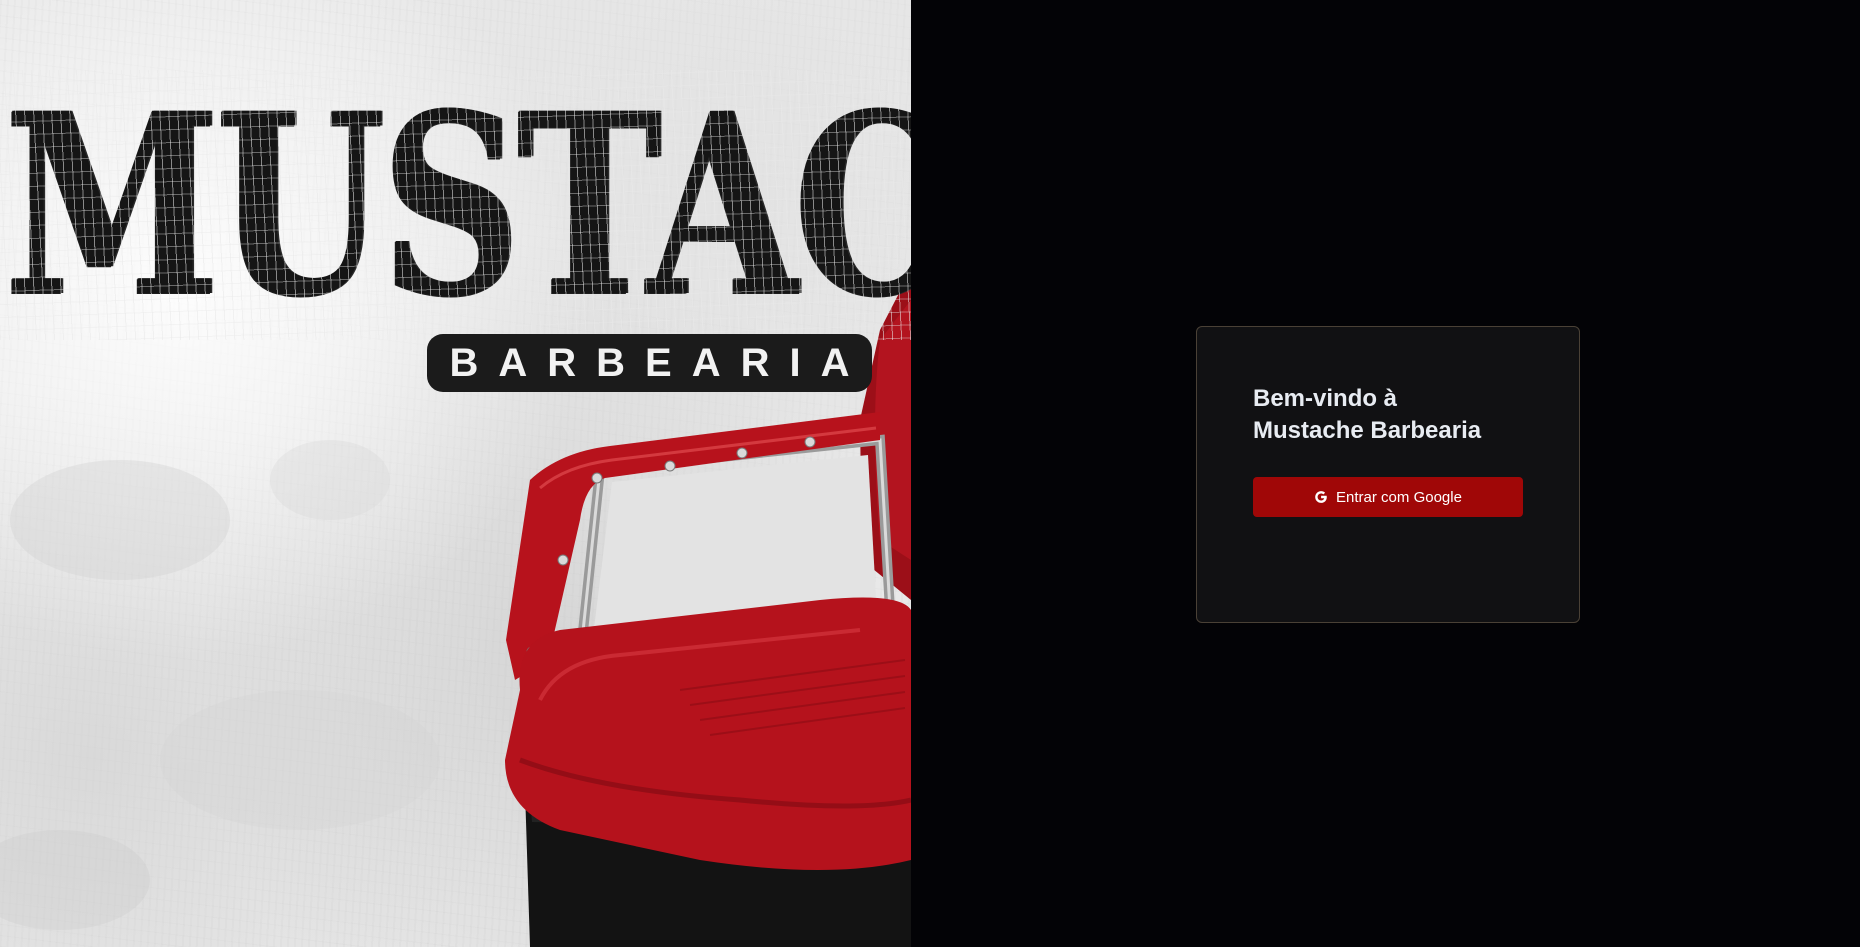 The image size is (1860, 947). I want to click on welcome-title: Bem-vindo à Mustache Barbearia, so click(1388, 415).